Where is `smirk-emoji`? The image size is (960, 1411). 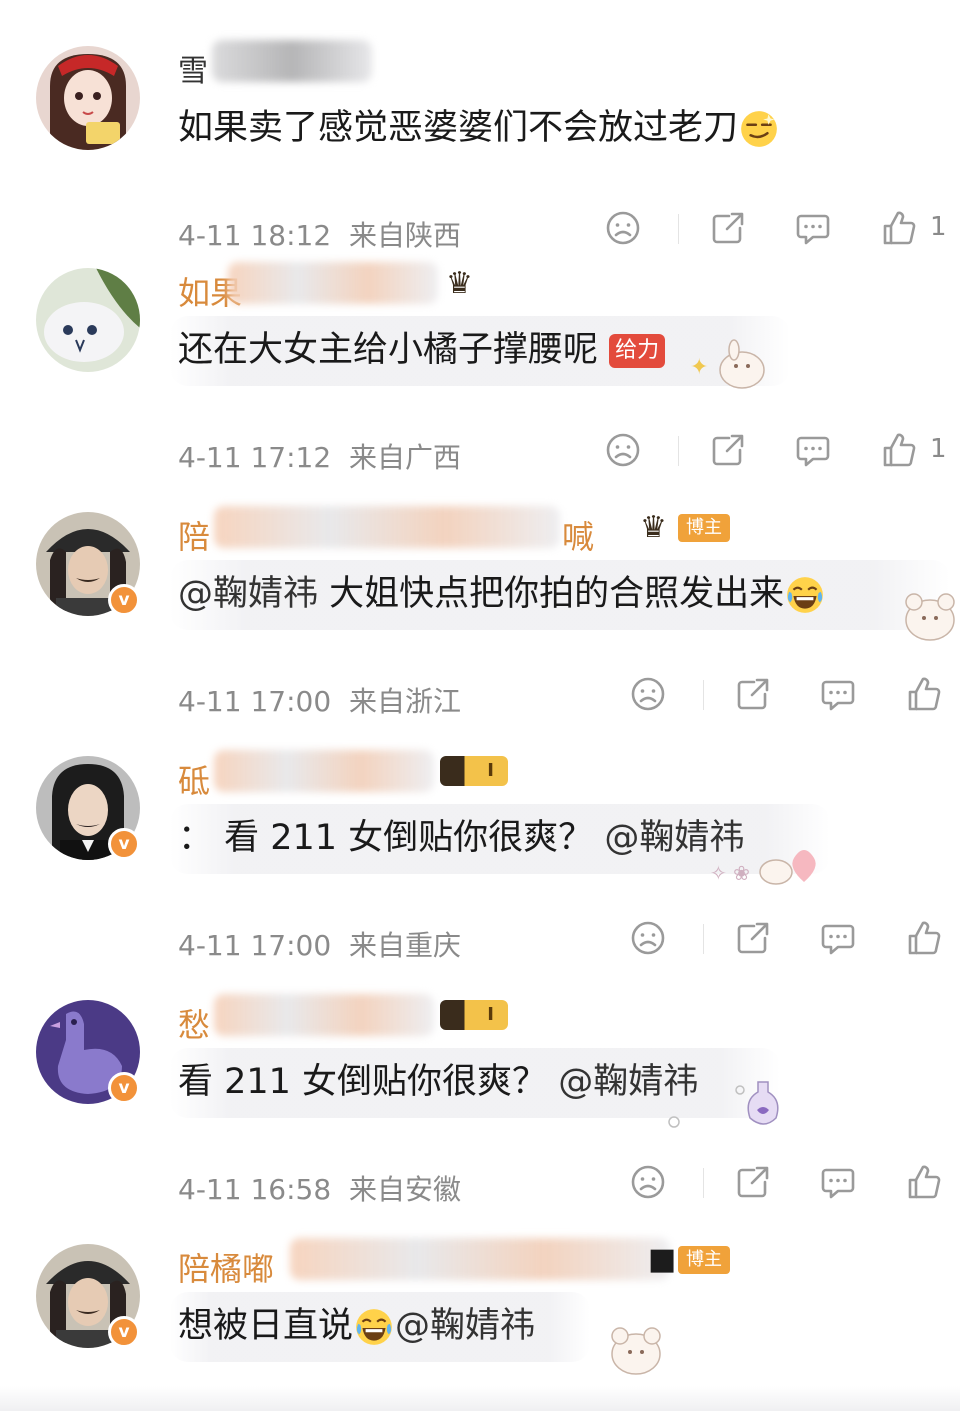 smirk-emoji is located at coordinates (759, 129).